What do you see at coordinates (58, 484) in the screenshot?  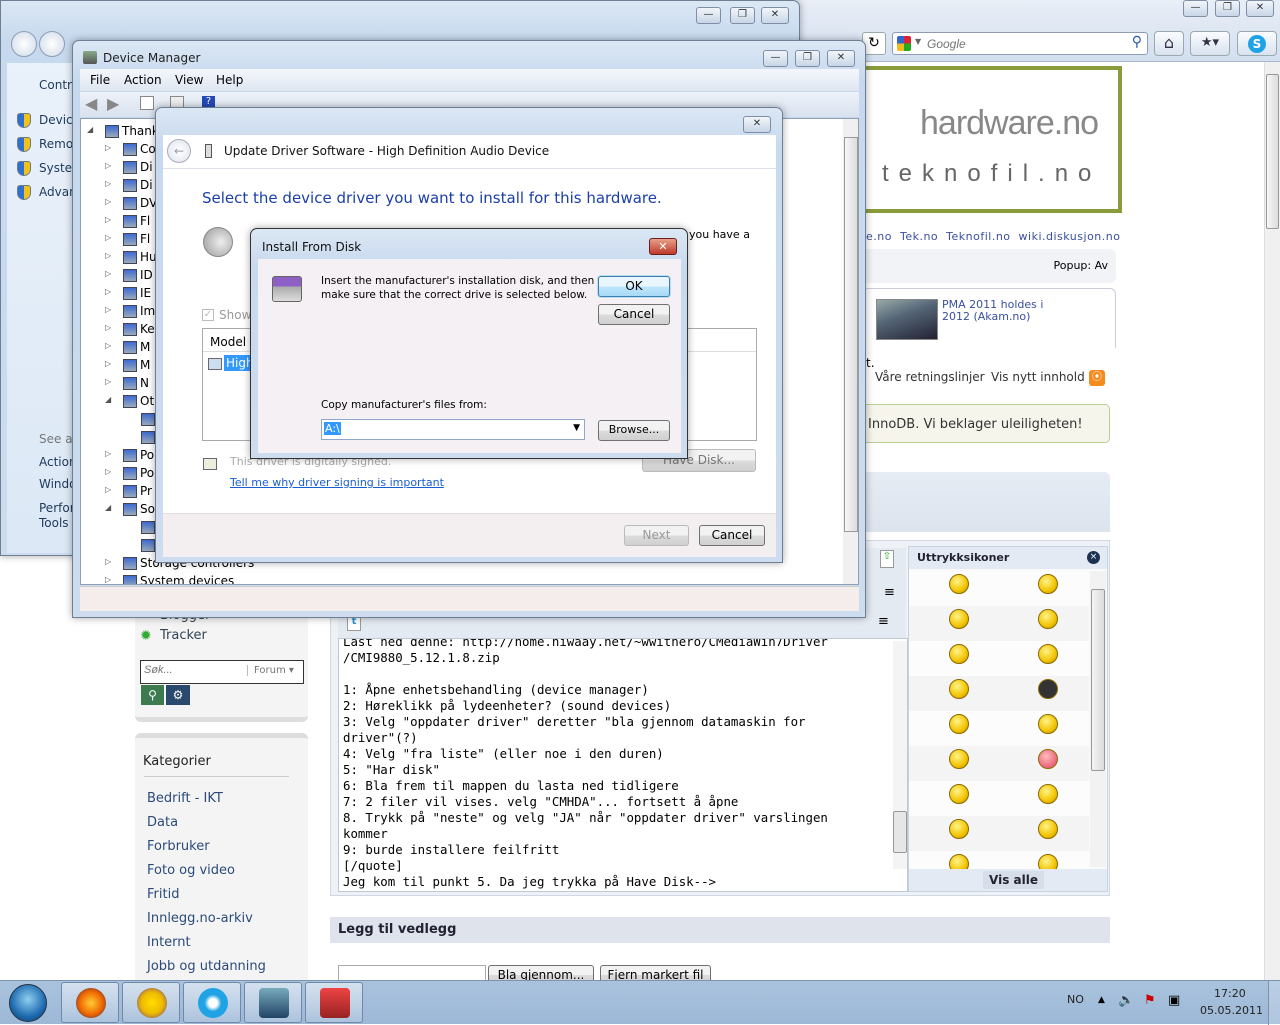 I see `see-also-windows: Windo` at bounding box center [58, 484].